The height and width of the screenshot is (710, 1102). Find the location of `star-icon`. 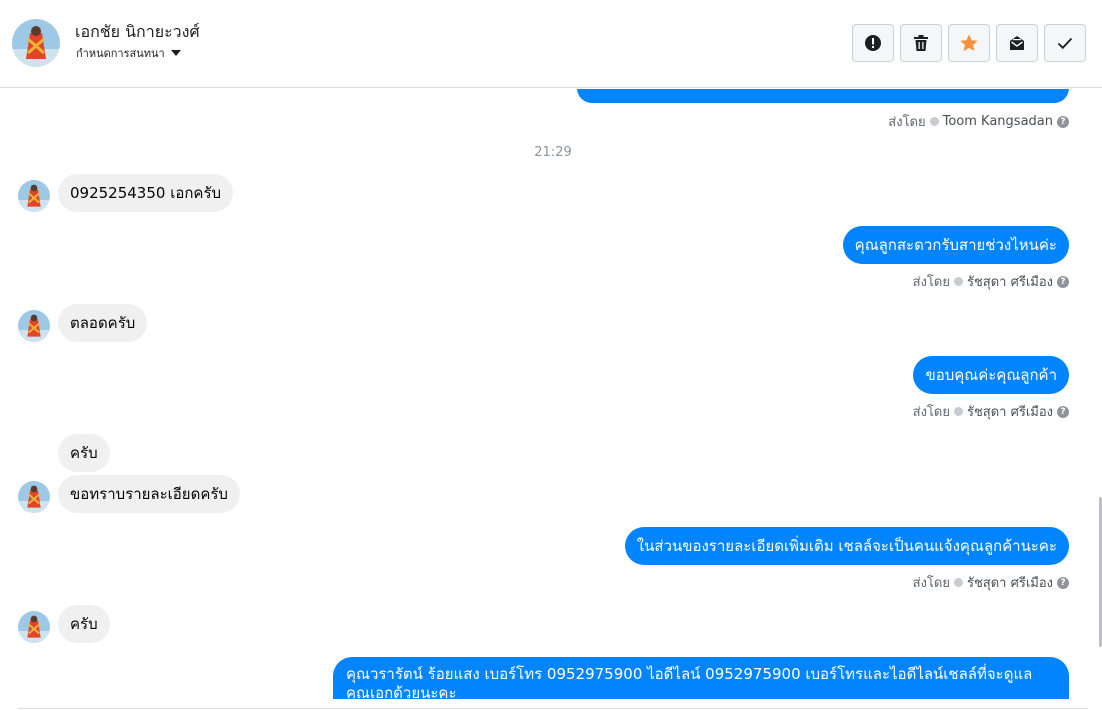

star-icon is located at coordinates (969, 42).